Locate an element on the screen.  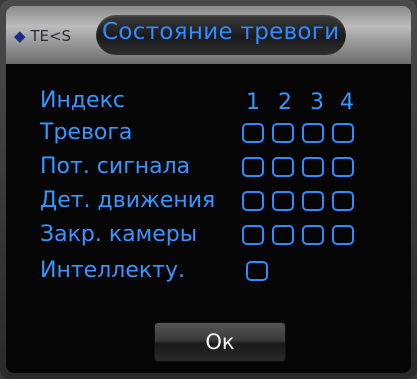
motion-ch4-checkbox is located at coordinates (343, 201).